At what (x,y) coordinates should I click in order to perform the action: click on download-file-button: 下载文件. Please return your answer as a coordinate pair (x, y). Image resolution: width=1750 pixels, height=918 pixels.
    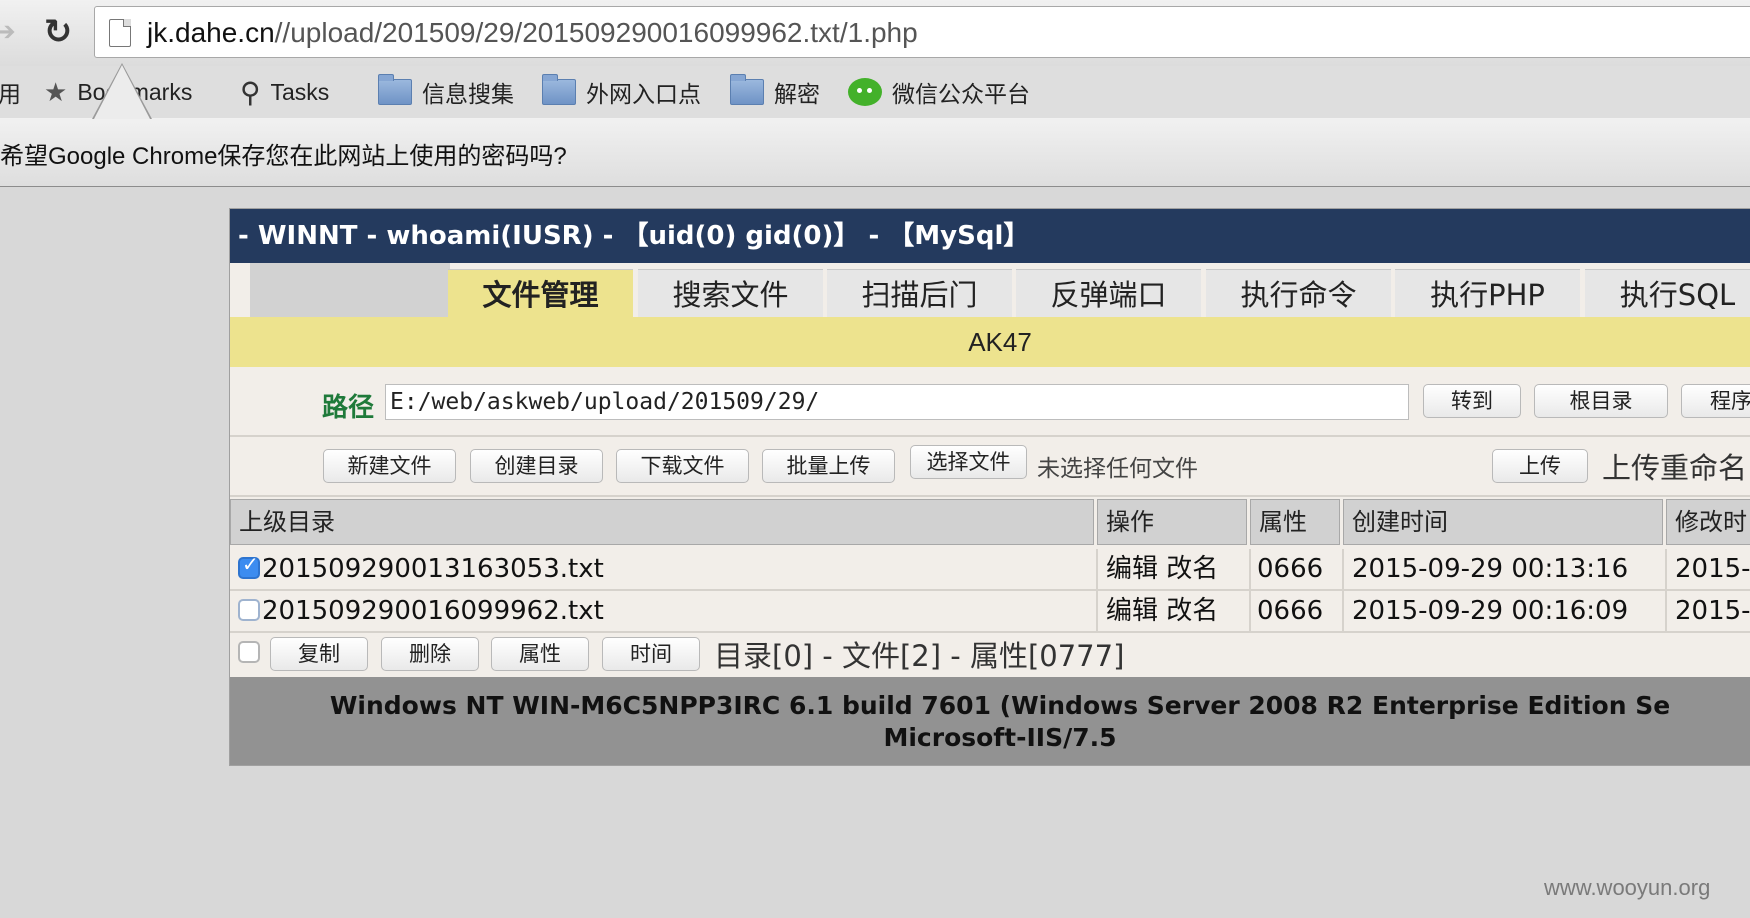
    Looking at the image, I should click on (682, 466).